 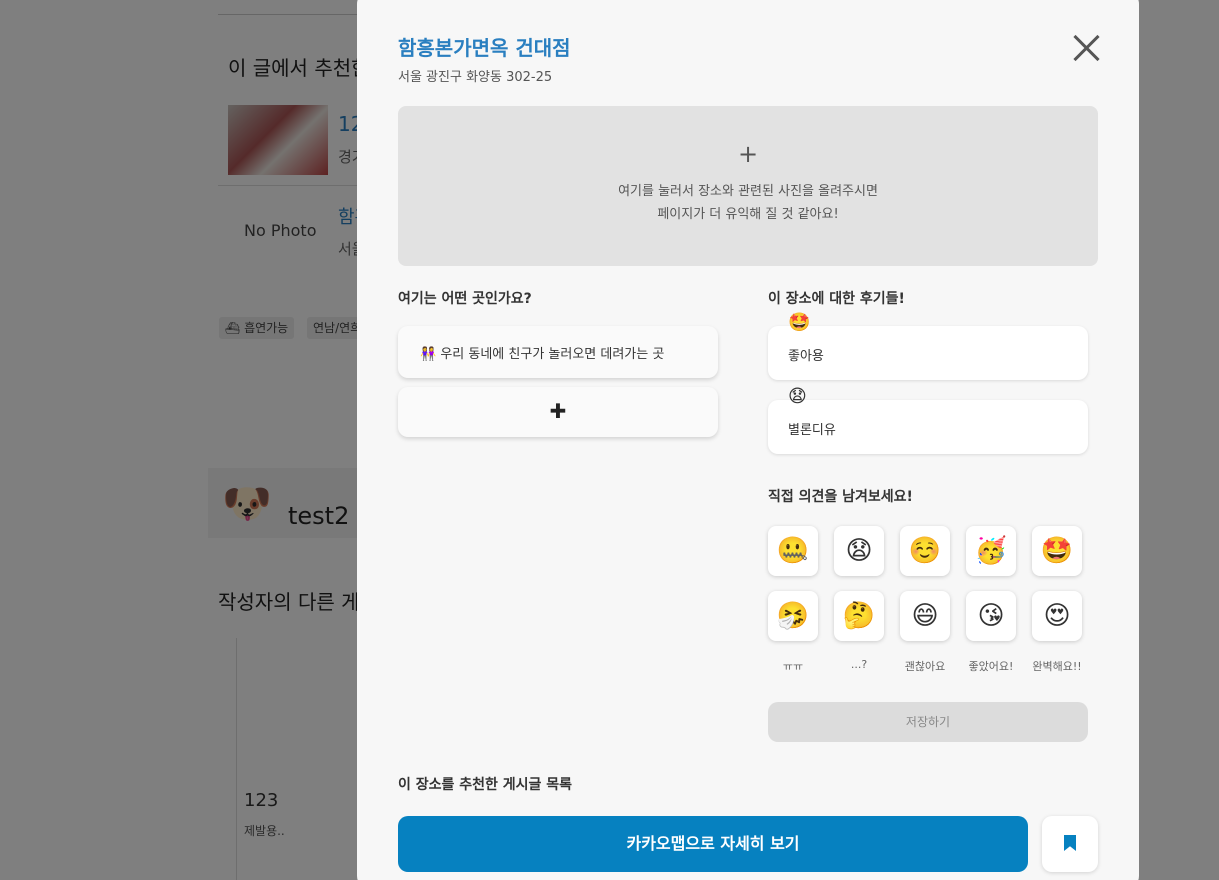 What do you see at coordinates (465, 299) in the screenshot?
I see `what-place-label: 여기는 어떤 곳인가요?` at bounding box center [465, 299].